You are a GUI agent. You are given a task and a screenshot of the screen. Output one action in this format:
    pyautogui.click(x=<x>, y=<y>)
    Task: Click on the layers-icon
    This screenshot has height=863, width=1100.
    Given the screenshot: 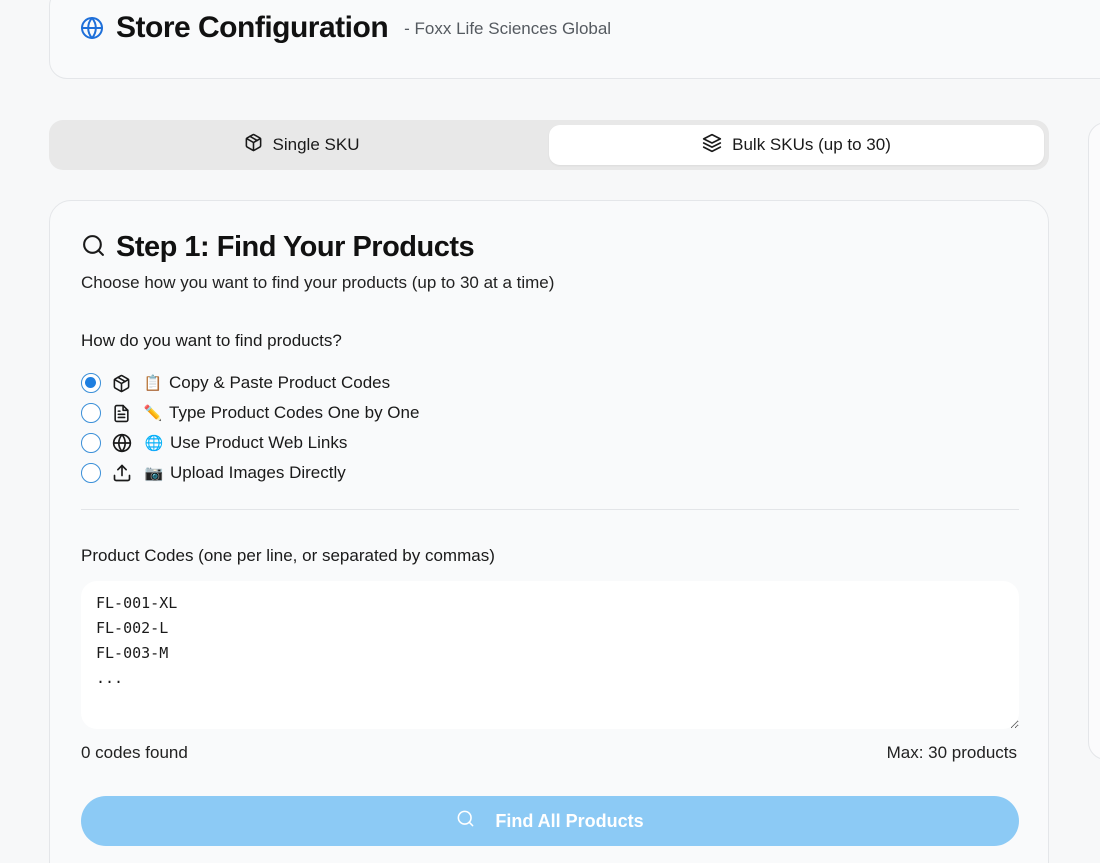 What is the action you would take?
    pyautogui.click(x=717, y=145)
    